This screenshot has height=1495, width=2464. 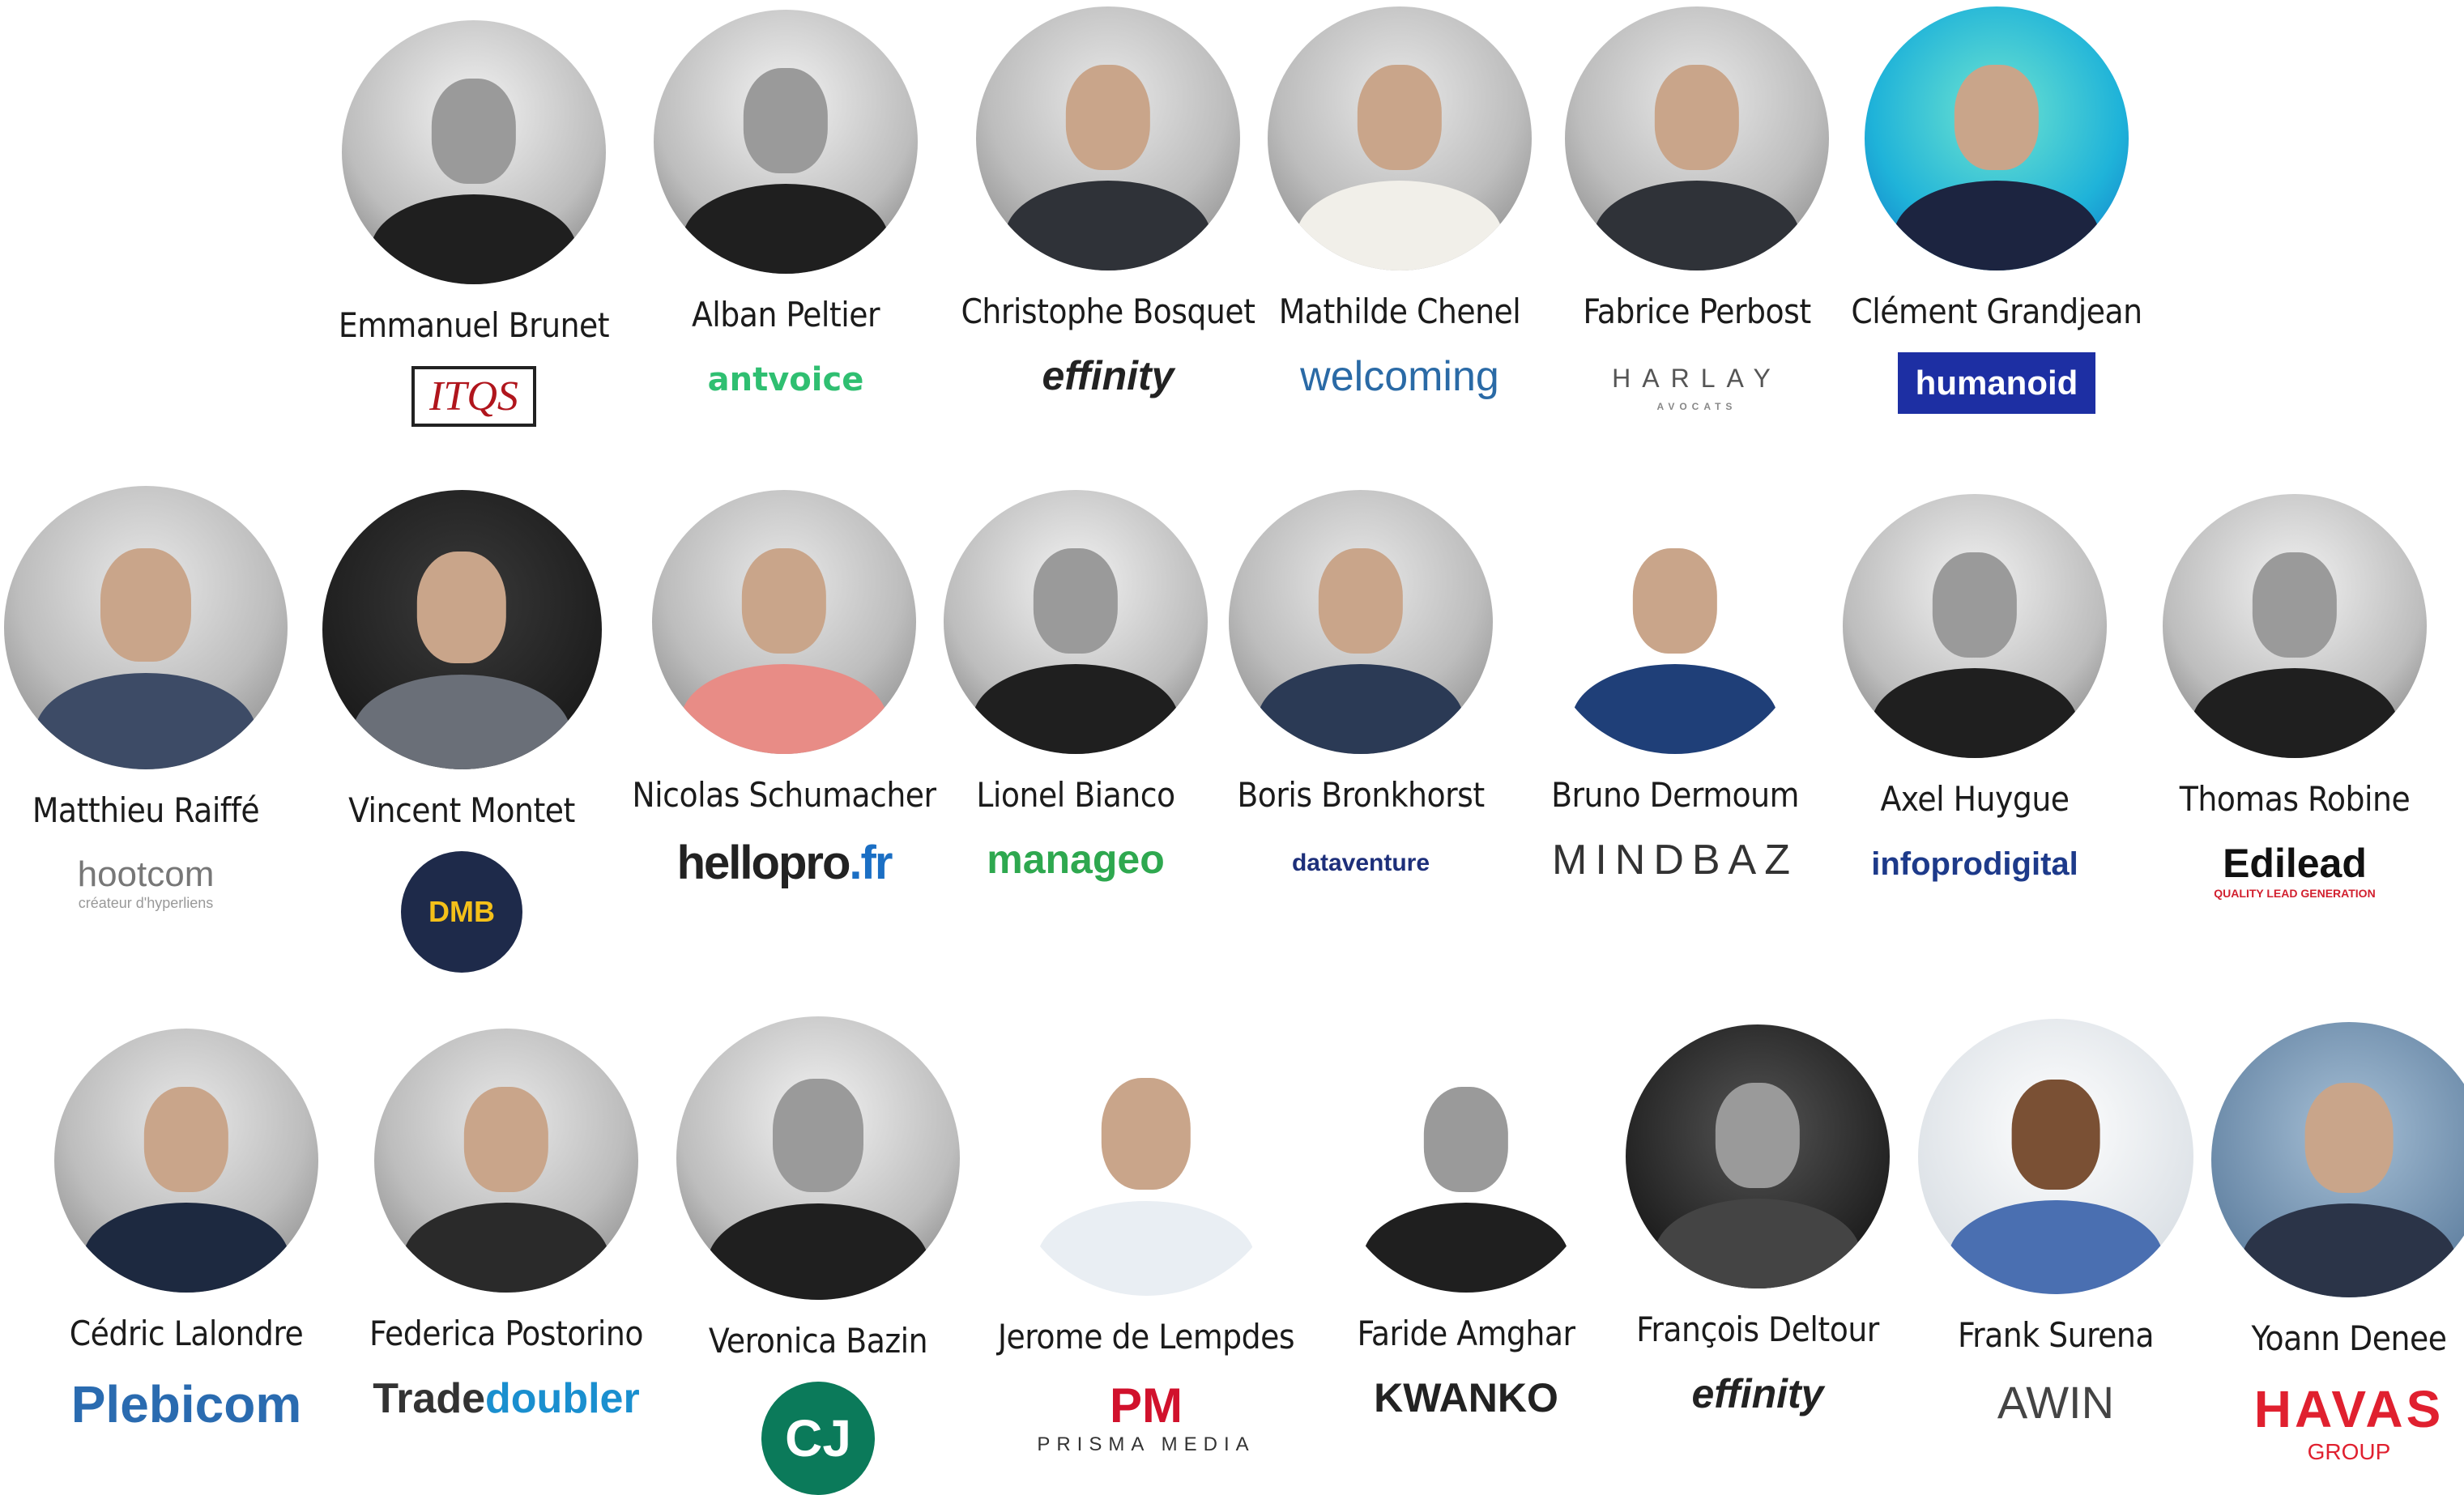 What do you see at coordinates (1399, 312) in the screenshot?
I see `speaker-name: Mathilde Chenel` at bounding box center [1399, 312].